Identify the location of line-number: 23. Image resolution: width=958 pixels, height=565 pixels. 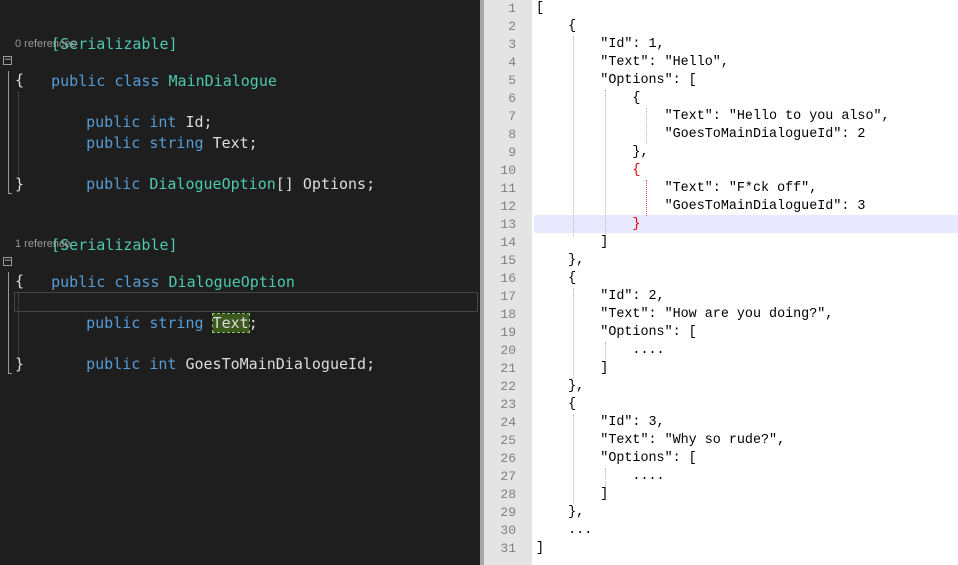
(508, 404).